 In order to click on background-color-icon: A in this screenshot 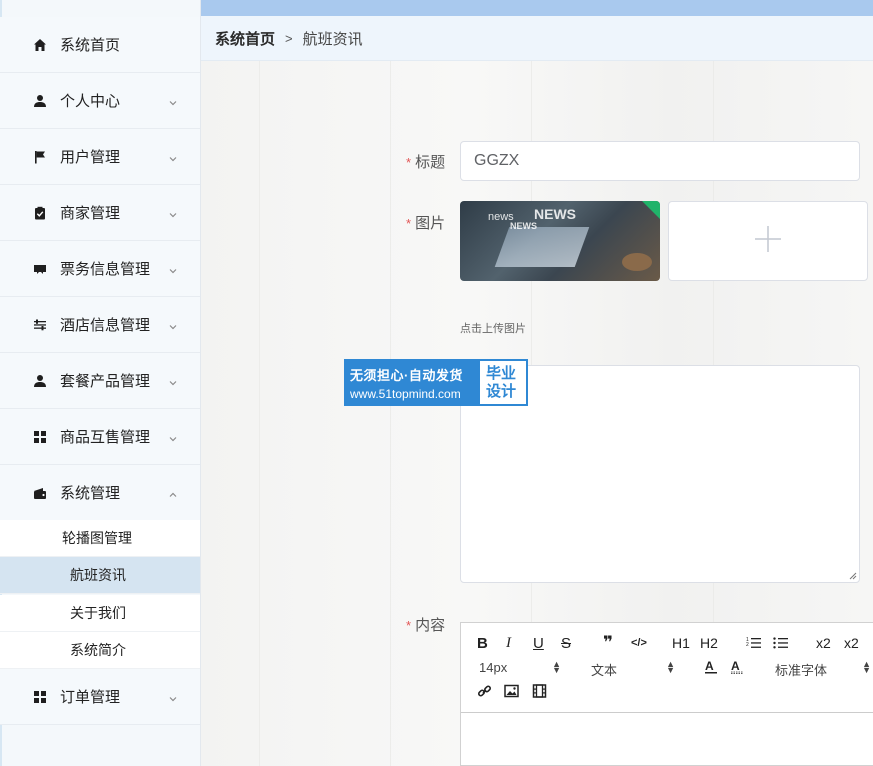, I will do `click(737, 668)`.